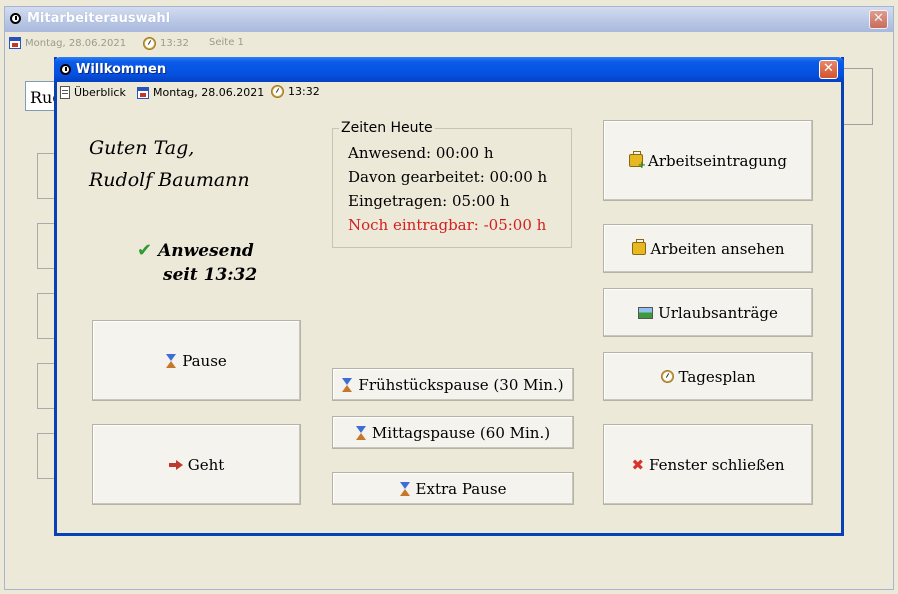  Describe the element at coordinates (175, 464) in the screenshot. I see `arrow-right-icon` at that location.